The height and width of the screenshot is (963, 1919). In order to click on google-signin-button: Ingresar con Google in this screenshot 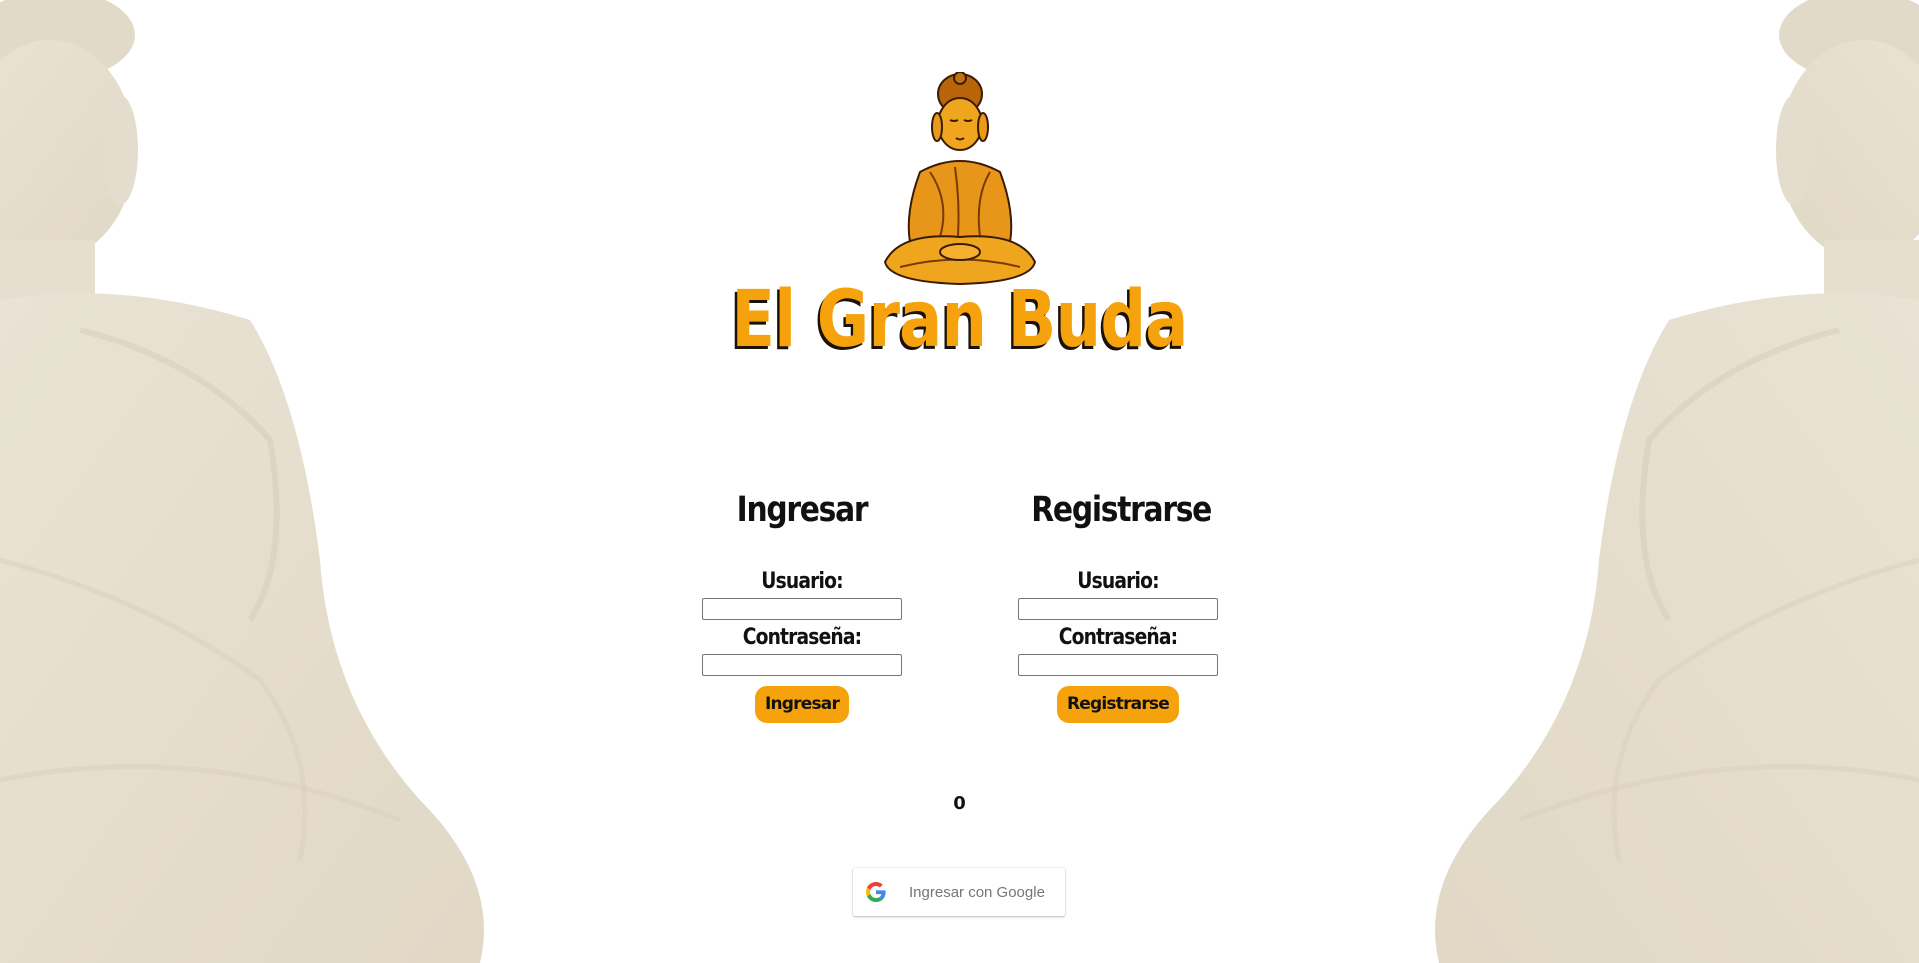, I will do `click(959, 892)`.